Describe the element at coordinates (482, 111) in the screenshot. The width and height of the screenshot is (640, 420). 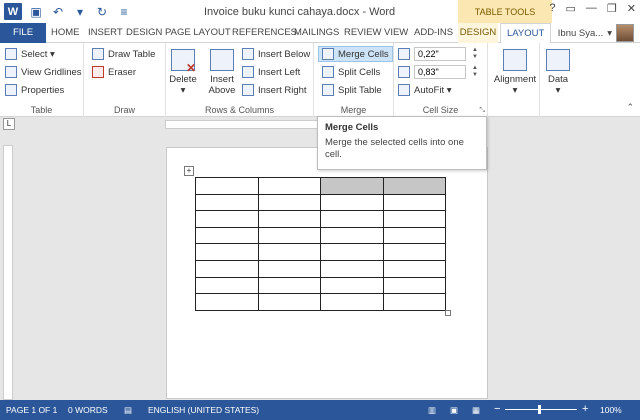
I see `dialog-launcher-icon: ⤡` at that location.